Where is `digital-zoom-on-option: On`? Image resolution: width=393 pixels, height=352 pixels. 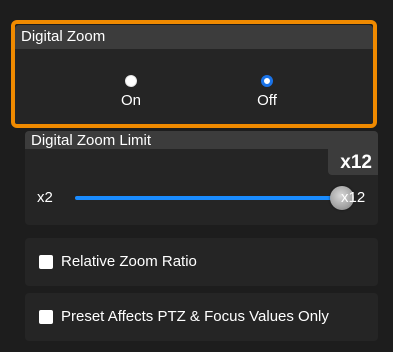
digital-zoom-on-option: On is located at coordinates (131, 95).